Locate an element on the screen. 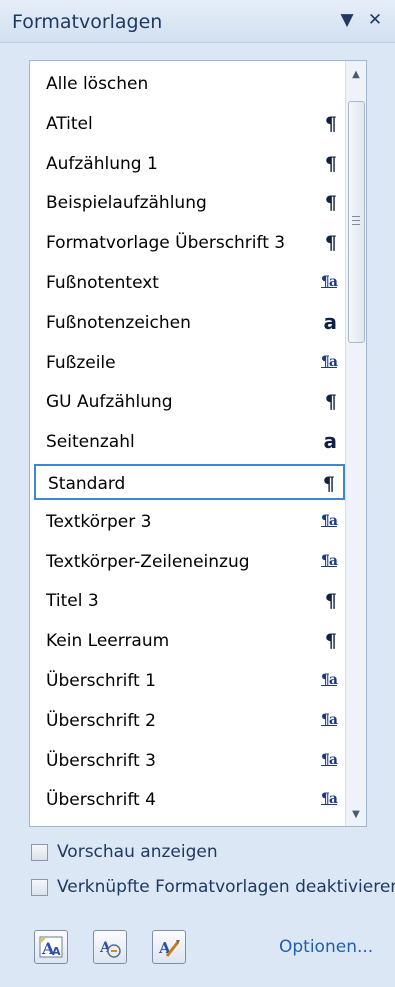 This screenshot has width=395, height=987. style-item-label: Textkörper 3 is located at coordinates (99, 522).